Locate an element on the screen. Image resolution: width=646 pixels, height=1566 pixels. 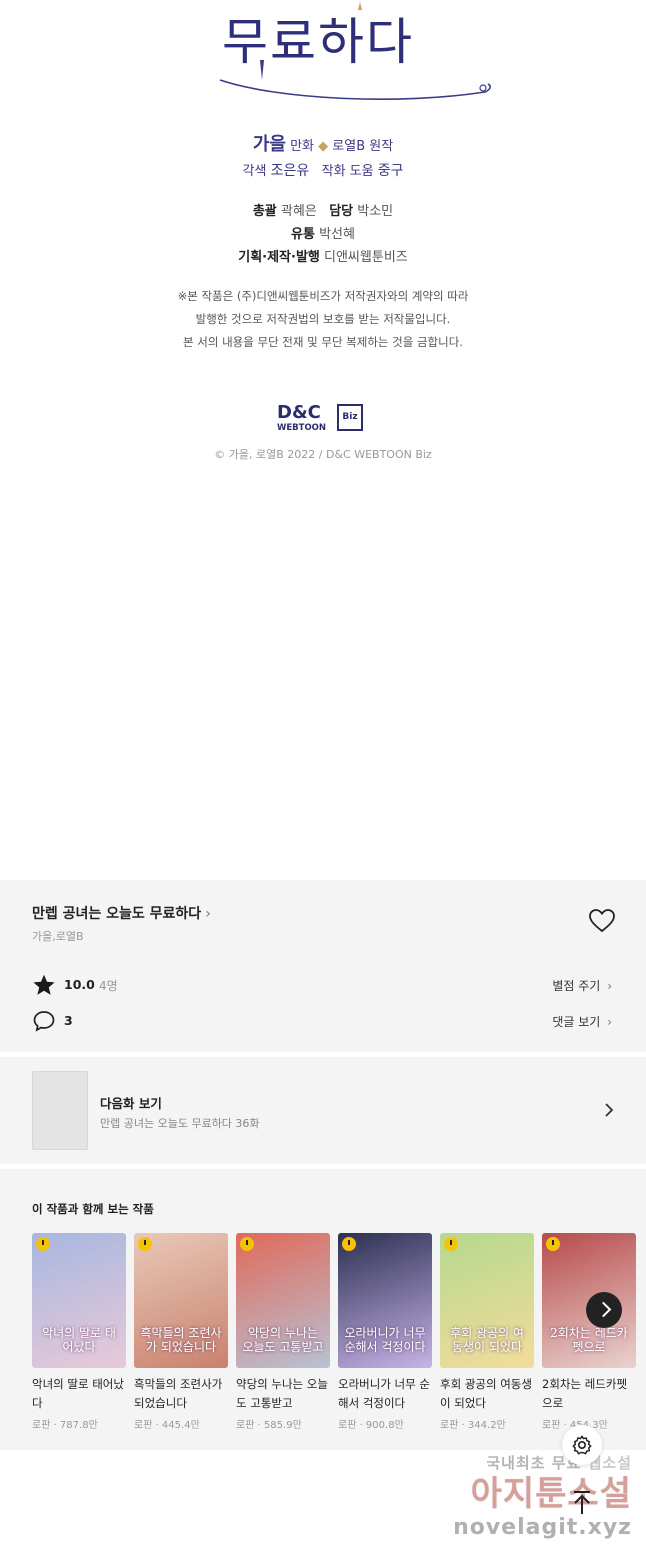
staff-role: 담당 is located at coordinates (341, 211).